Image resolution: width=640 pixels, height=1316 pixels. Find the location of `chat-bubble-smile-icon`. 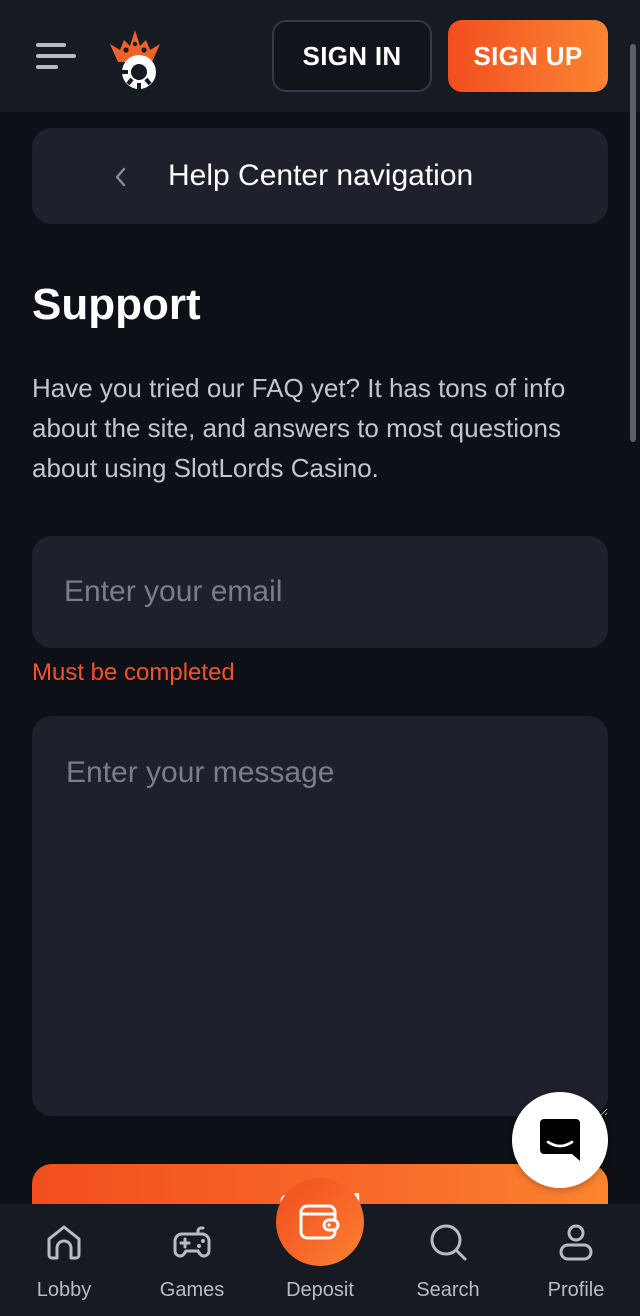

chat-bubble-smile-icon is located at coordinates (560, 1140).